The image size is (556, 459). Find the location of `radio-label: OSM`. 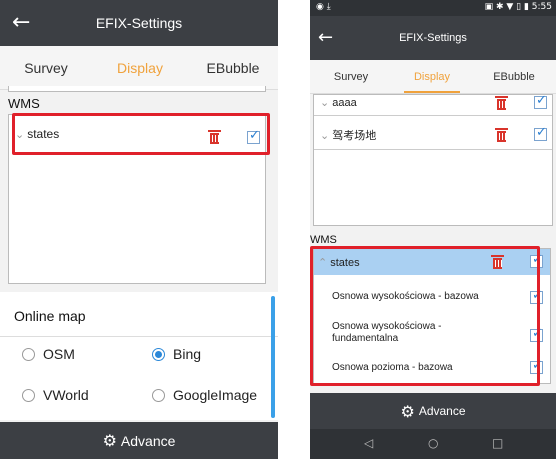

radio-label: OSM is located at coordinates (59, 354).